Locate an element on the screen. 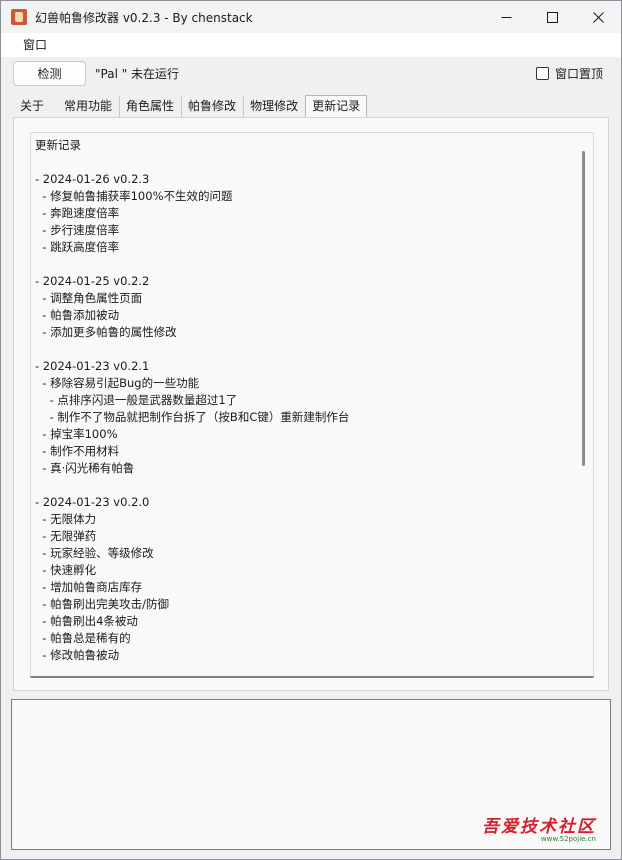 This screenshot has width=622, height=860. changelog-line: - 掉宝率100% is located at coordinates (76, 434).